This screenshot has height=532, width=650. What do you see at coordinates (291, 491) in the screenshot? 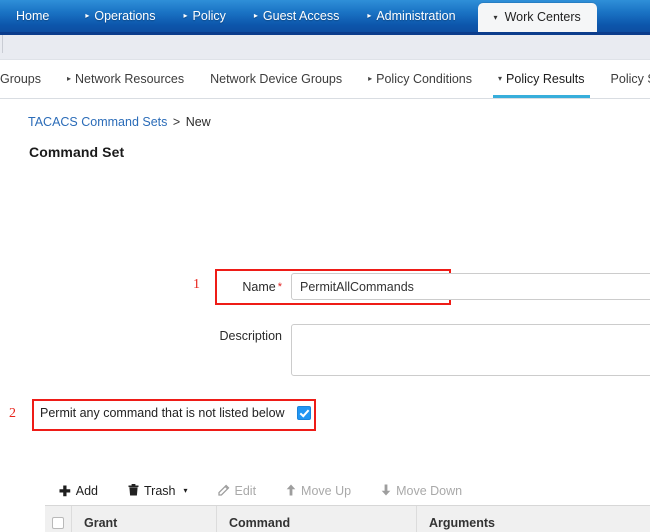
I see `arrow-up-icon` at bounding box center [291, 491].